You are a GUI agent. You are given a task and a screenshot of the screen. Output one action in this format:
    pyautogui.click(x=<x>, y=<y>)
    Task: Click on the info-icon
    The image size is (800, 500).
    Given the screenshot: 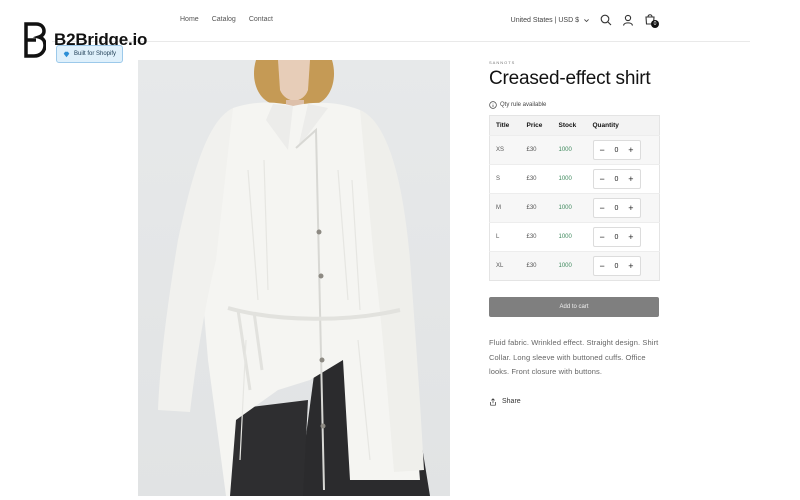 What is the action you would take?
    pyautogui.click(x=493, y=105)
    